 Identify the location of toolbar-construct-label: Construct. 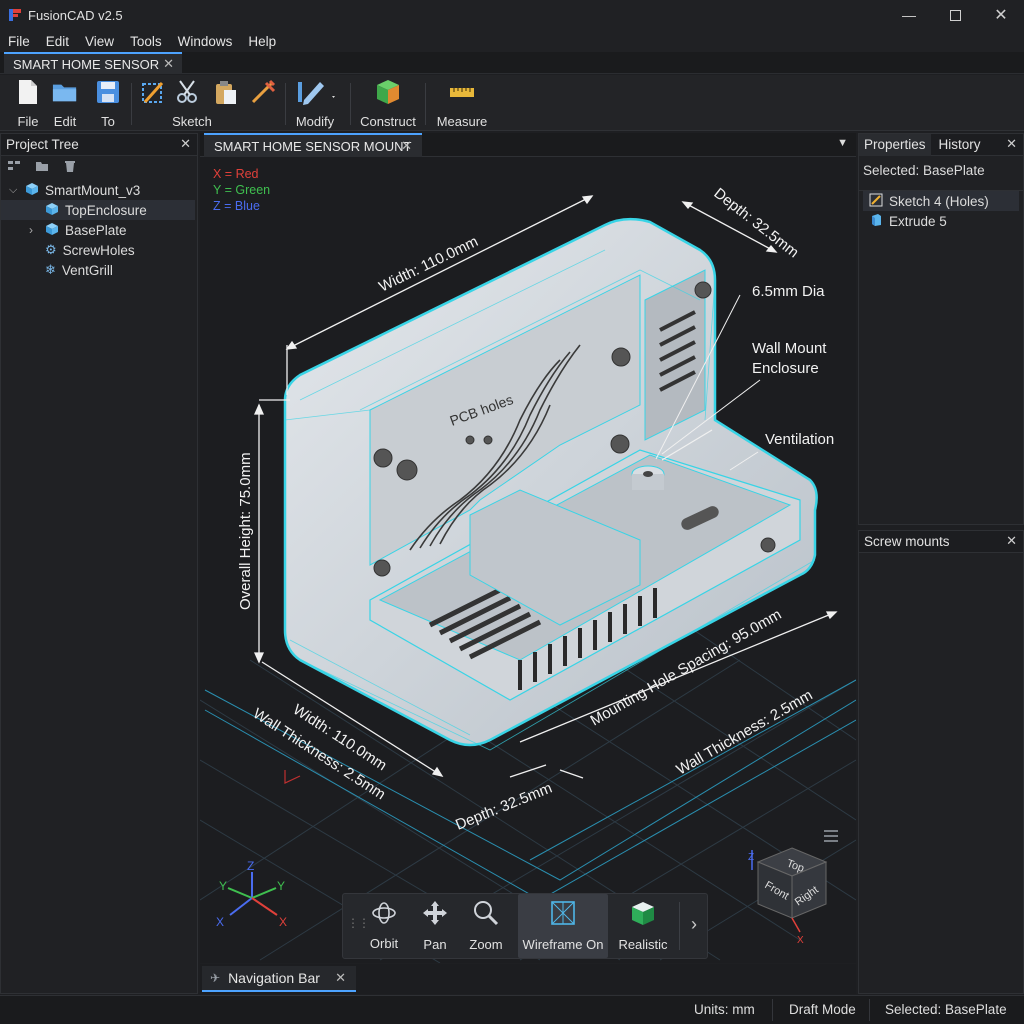
(388, 121).